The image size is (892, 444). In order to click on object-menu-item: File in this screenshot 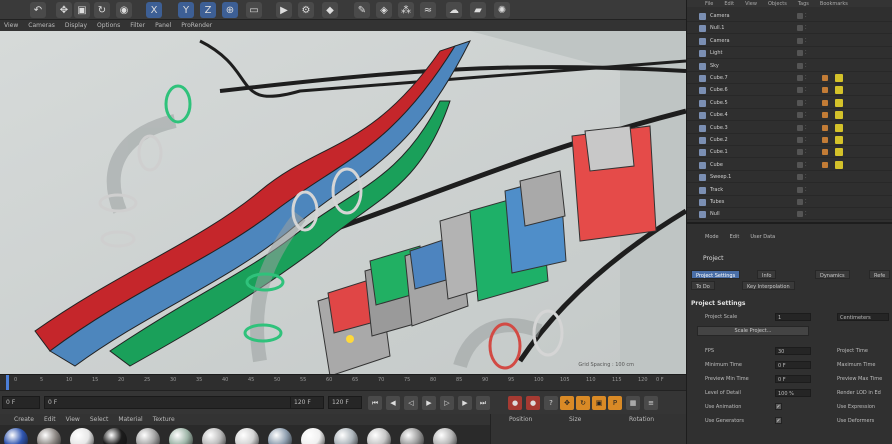, I will do `click(709, 4)`.